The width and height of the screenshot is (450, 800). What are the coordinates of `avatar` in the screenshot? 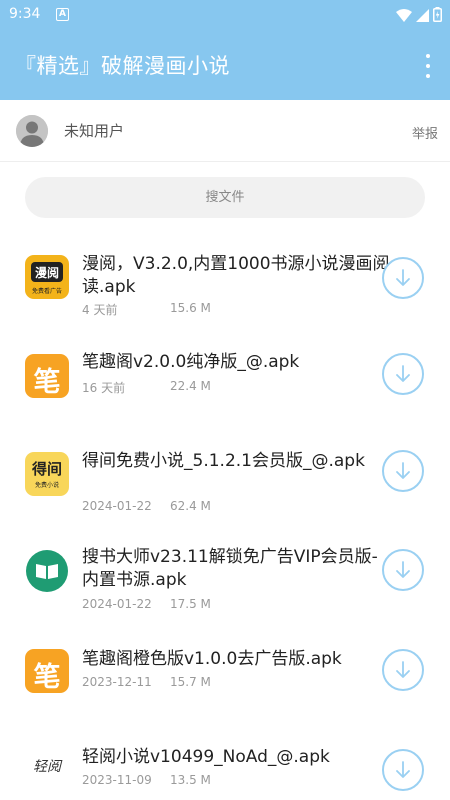 It's located at (32, 131).